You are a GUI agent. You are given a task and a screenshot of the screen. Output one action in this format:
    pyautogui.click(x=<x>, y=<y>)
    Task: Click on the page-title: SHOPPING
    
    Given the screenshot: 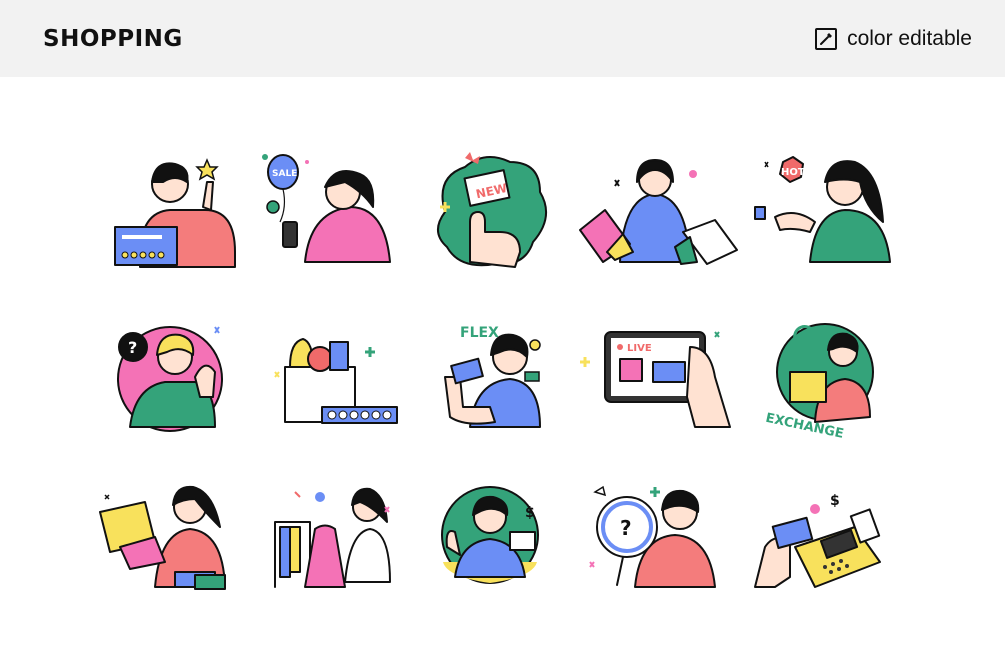 What is the action you would take?
    pyautogui.click(x=113, y=39)
    